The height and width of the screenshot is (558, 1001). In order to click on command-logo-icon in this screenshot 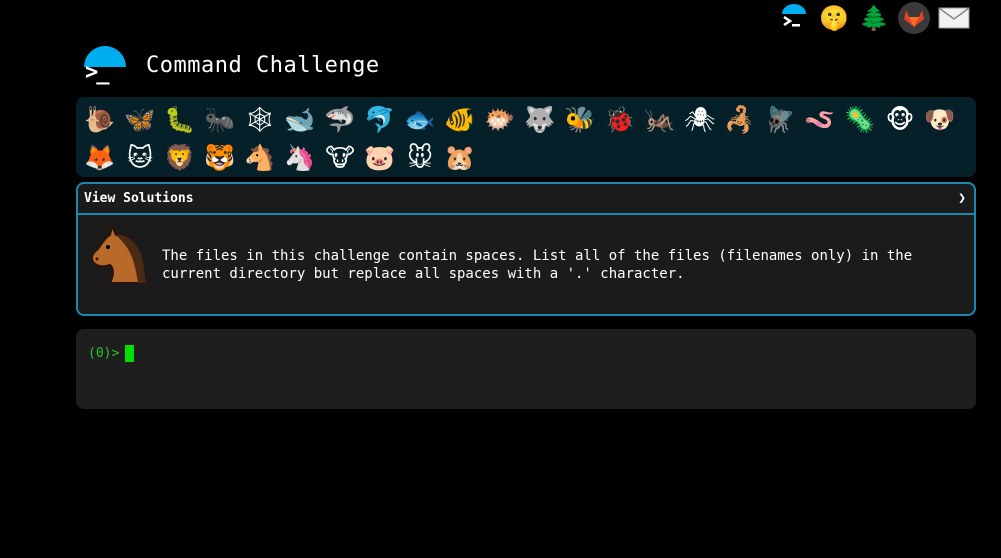, I will do `click(794, 18)`.